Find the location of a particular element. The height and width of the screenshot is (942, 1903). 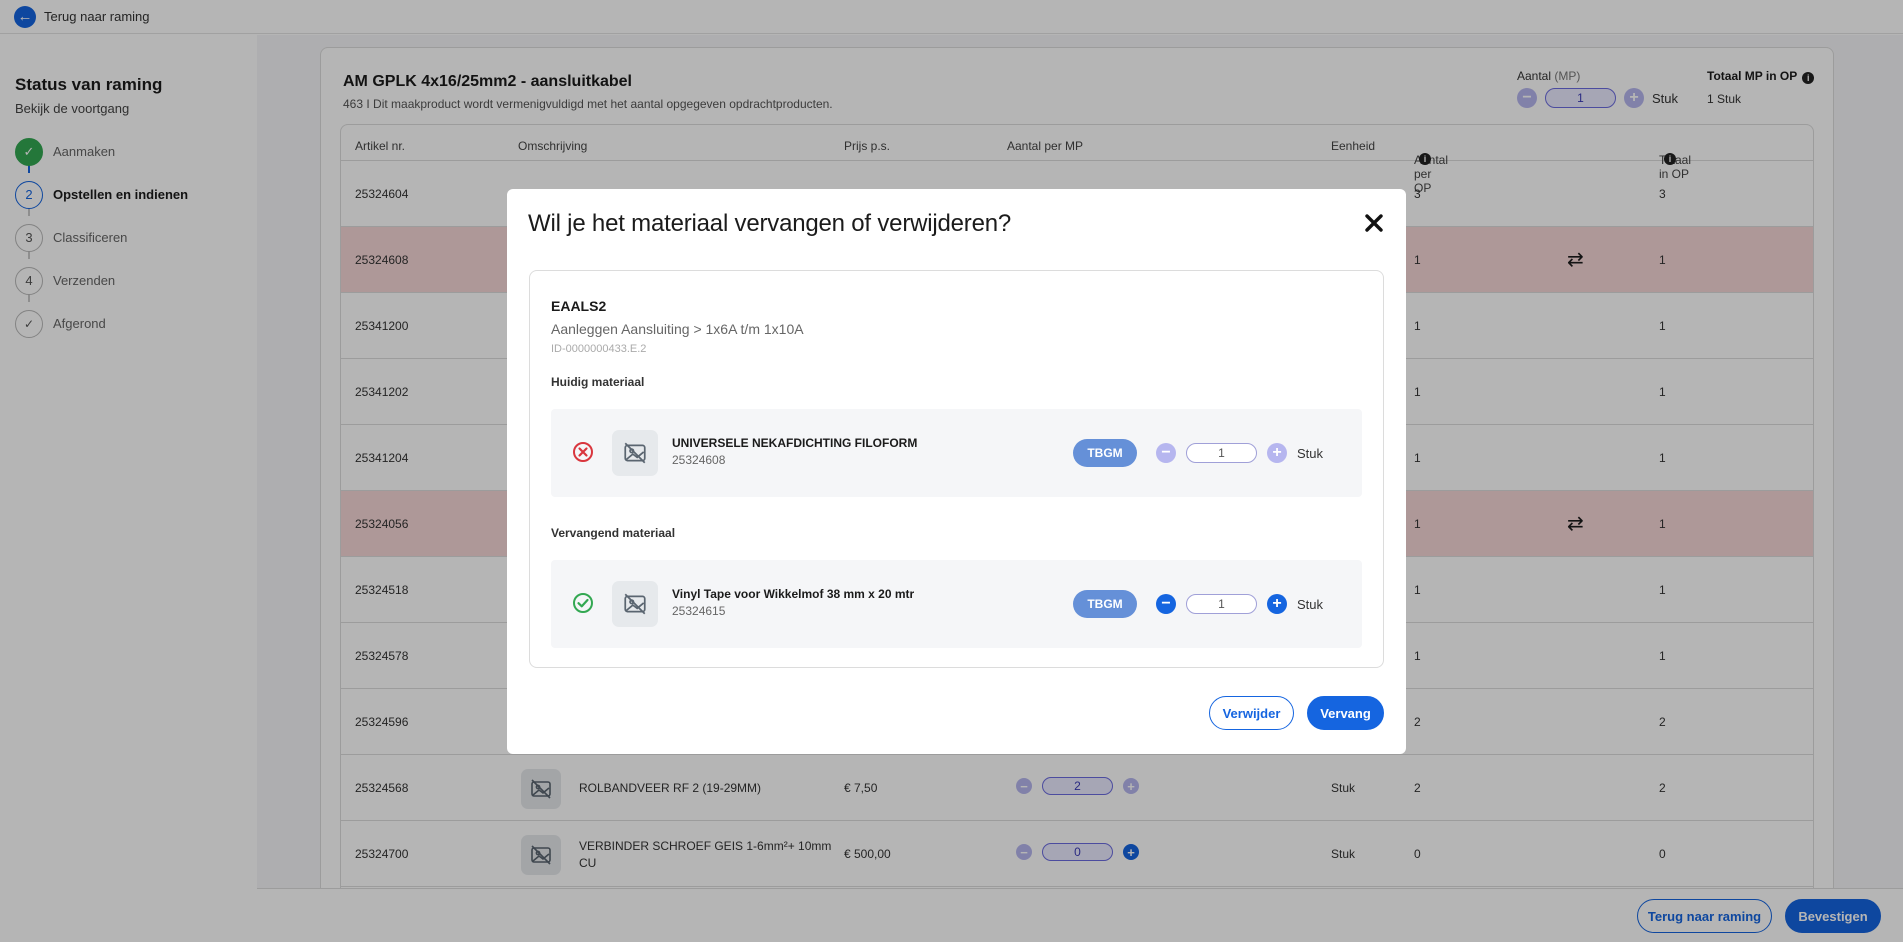

replacement-quantity-stepper: − 1 + Stuk is located at coordinates (1239, 604).